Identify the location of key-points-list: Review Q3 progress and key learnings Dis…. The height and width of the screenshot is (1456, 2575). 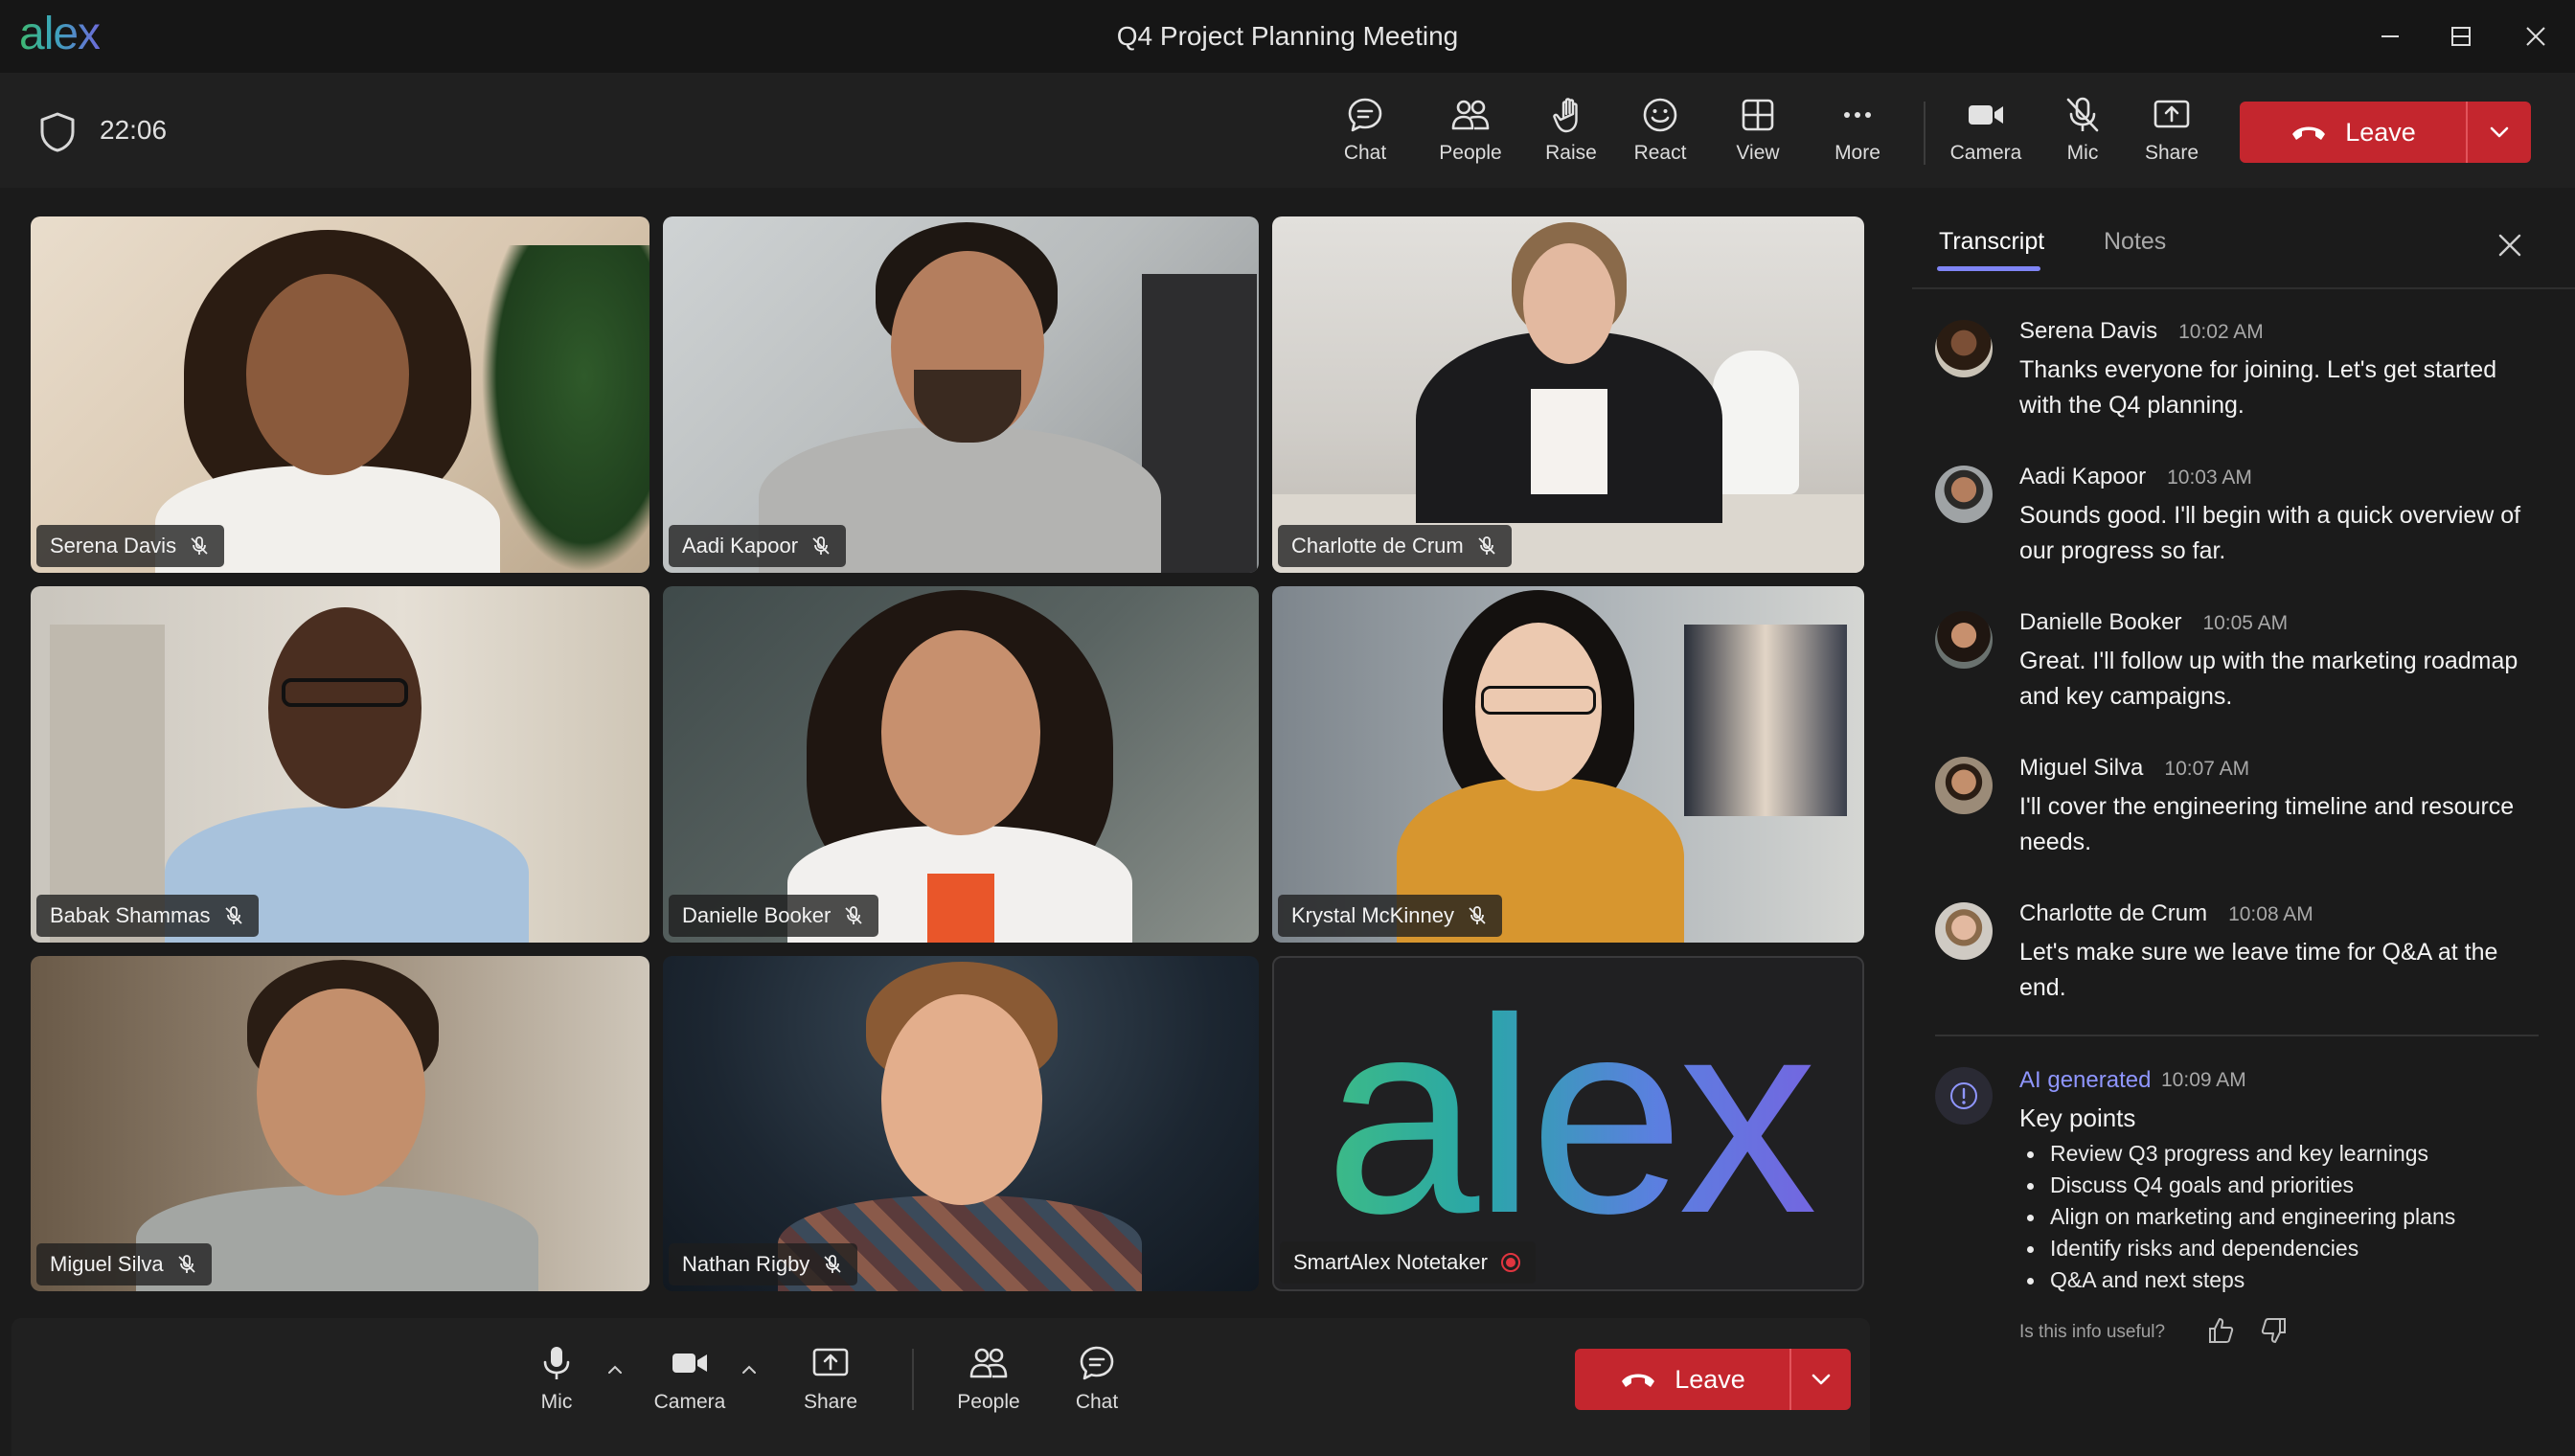
(2237, 1217).